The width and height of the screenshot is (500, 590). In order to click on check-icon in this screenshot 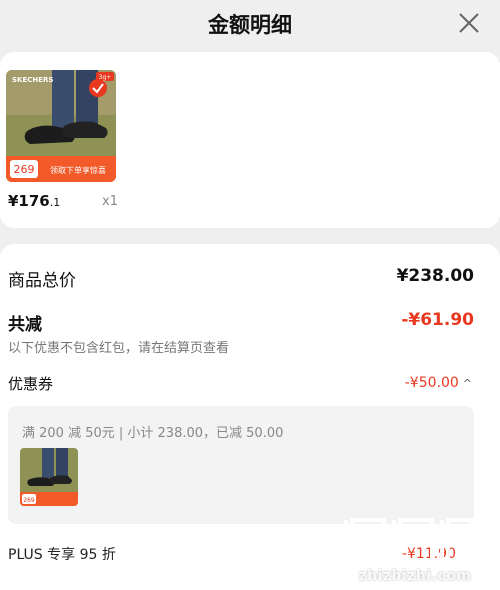, I will do `click(98, 88)`.